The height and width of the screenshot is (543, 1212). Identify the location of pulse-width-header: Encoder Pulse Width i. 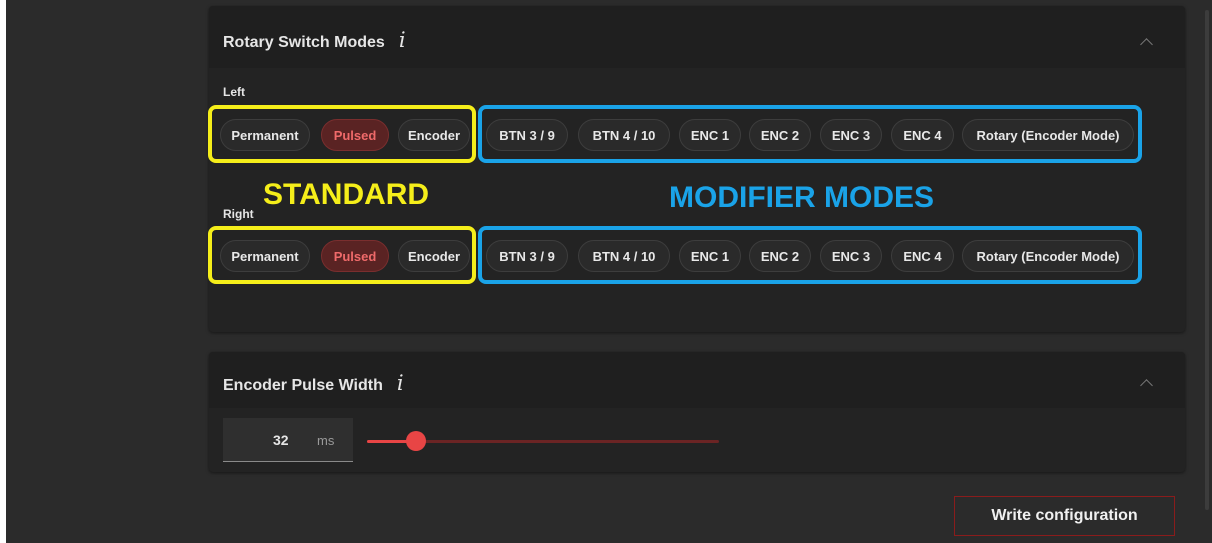
(697, 380).